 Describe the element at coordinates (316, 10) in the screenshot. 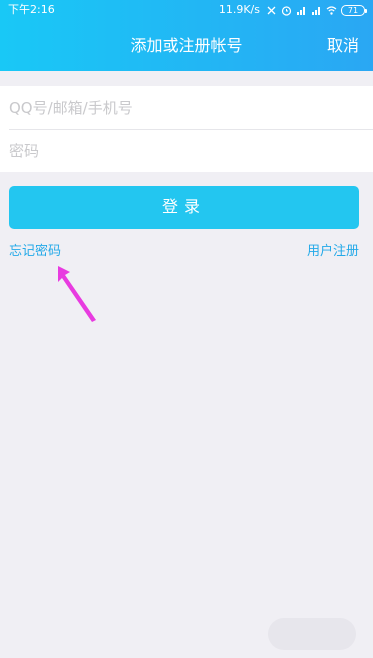

I see `signal-icon` at that location.